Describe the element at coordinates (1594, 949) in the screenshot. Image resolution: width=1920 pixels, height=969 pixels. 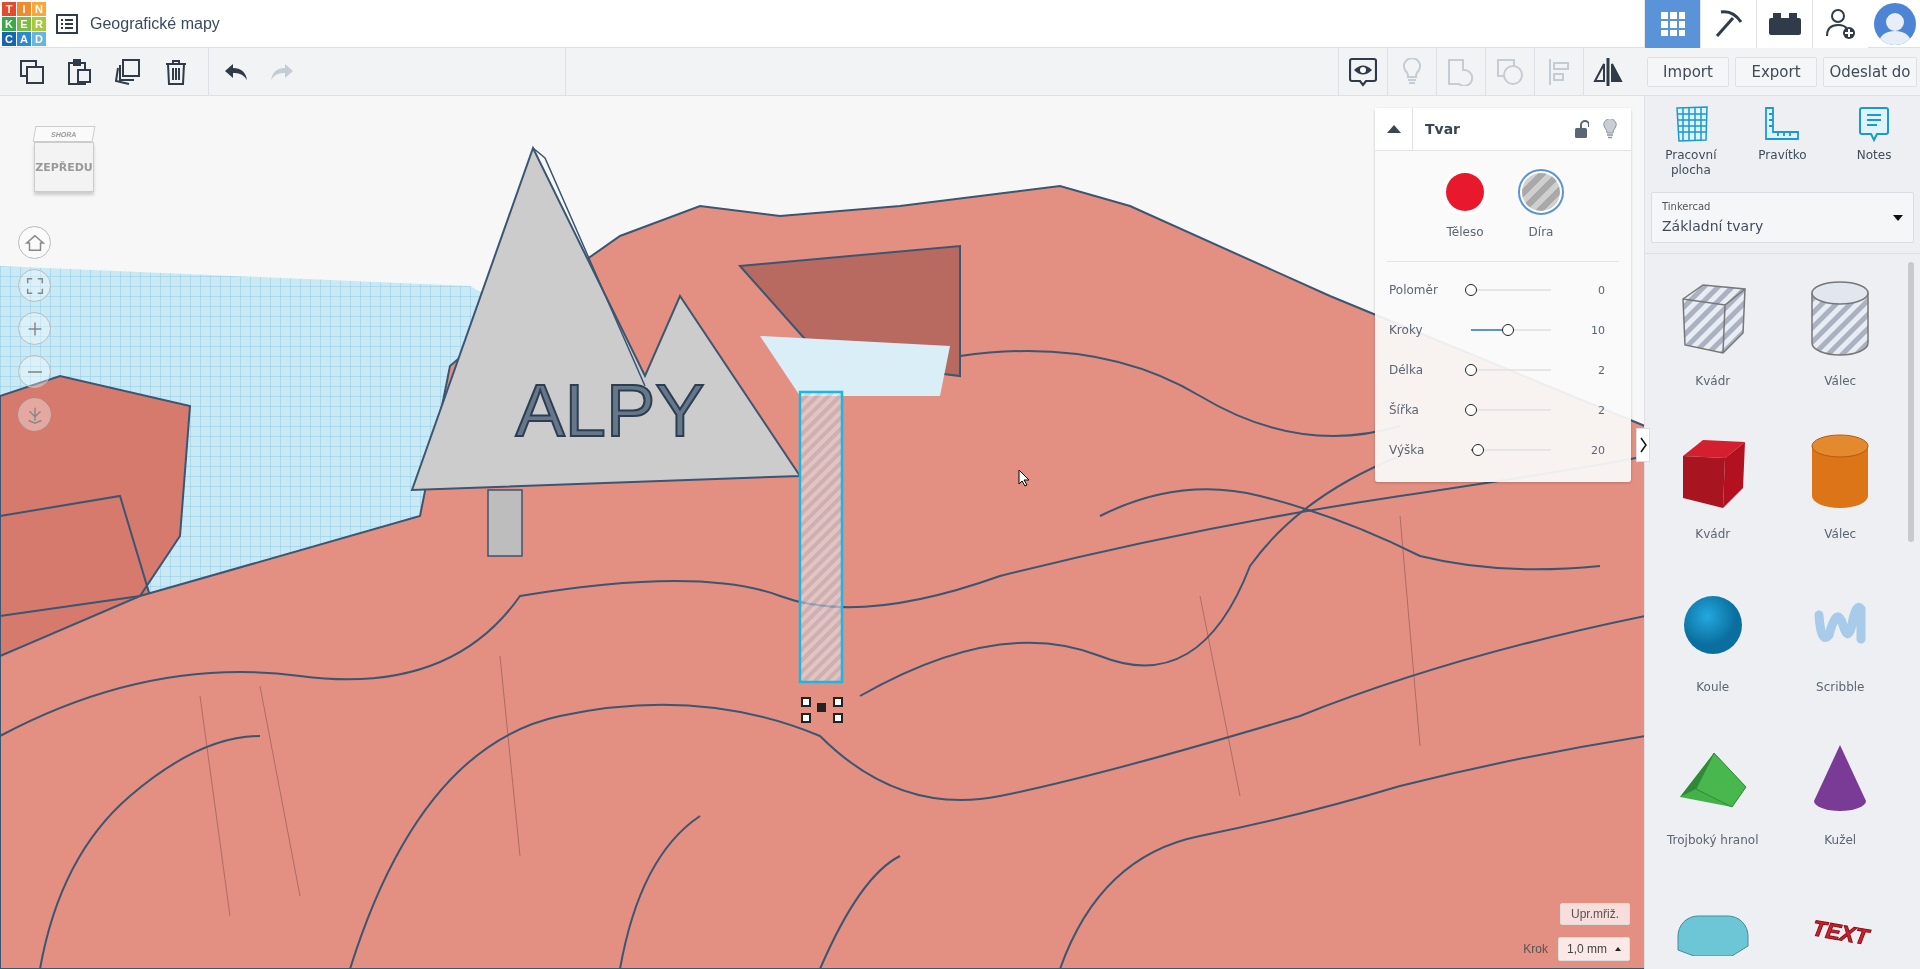
I see `snap-grid-dropdown: 1,0 mm` at that location.